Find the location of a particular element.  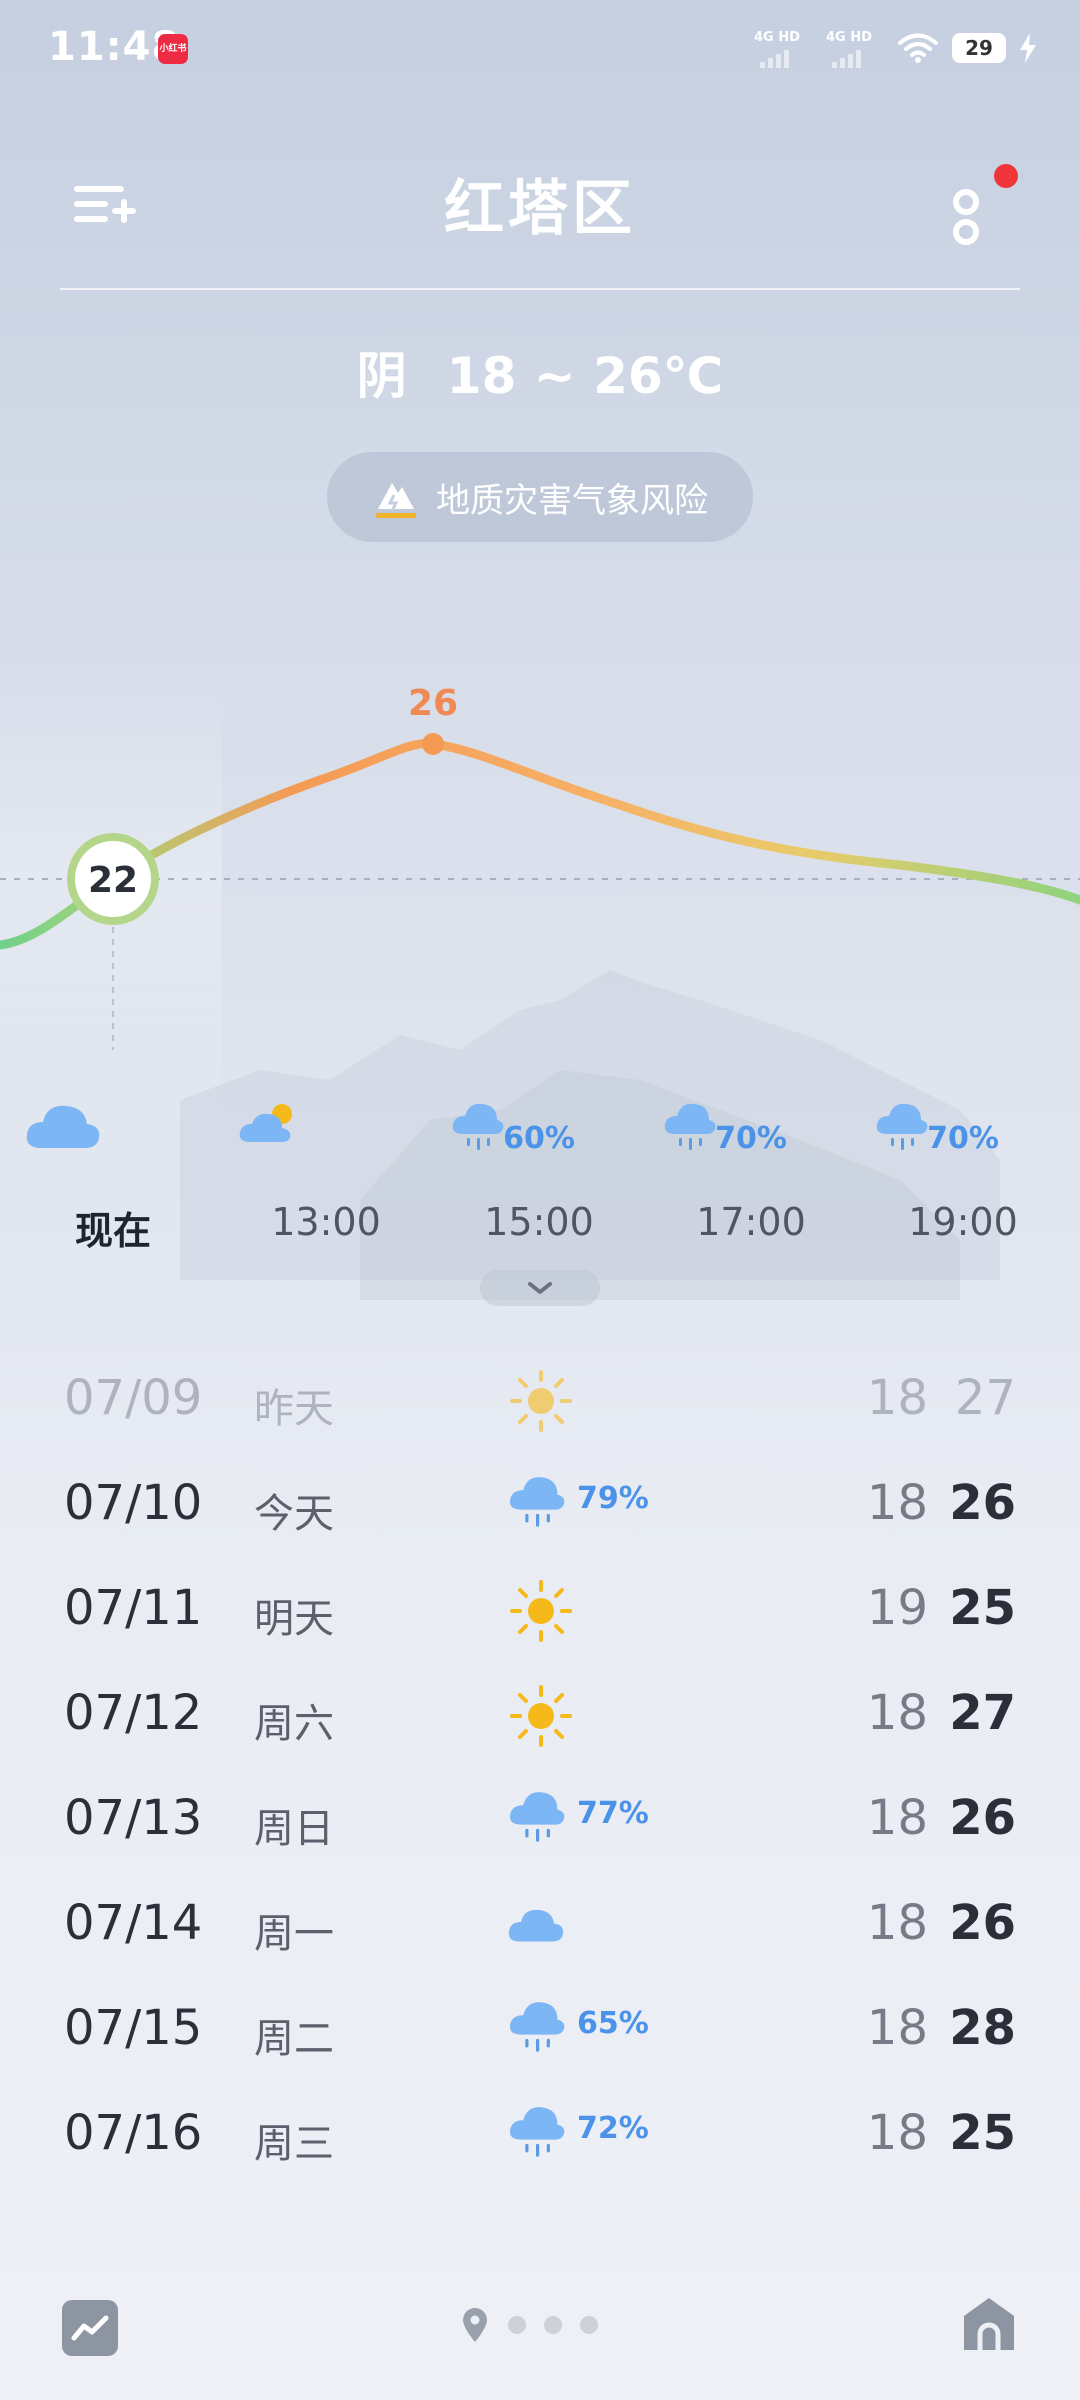

hour-item: 60% 15:00 is located at coordinates (539, 1171).